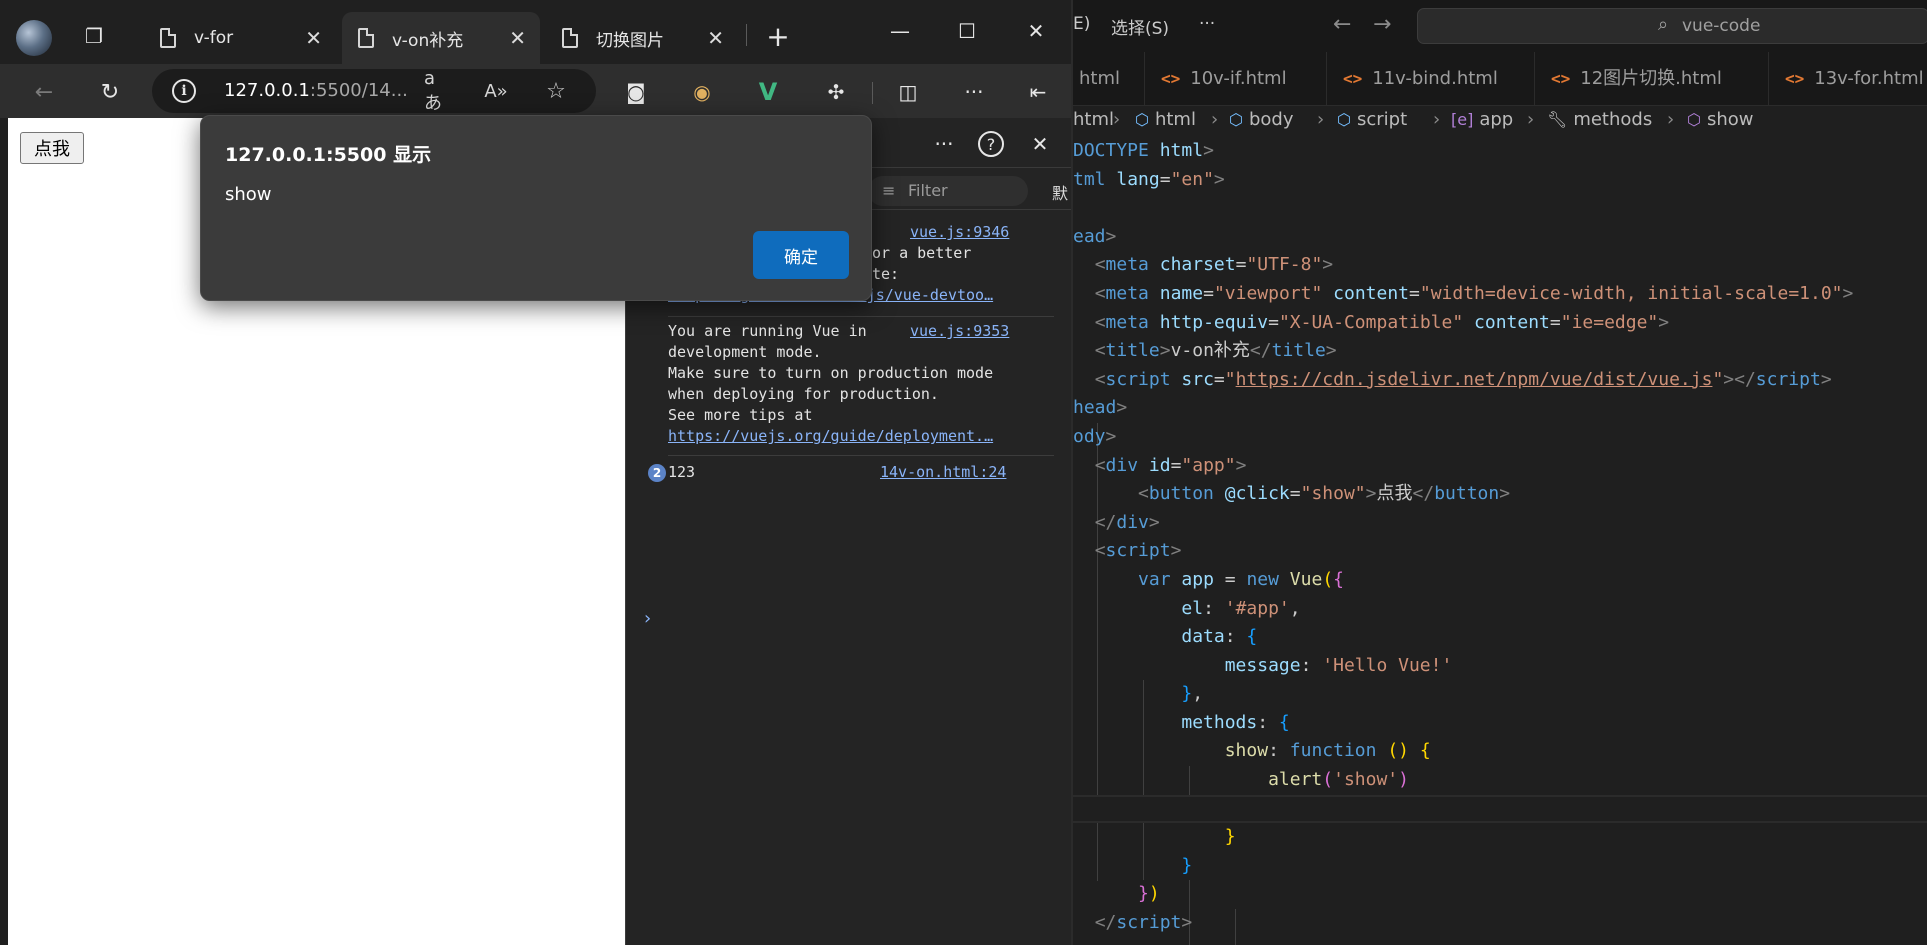 This screenshot has height=945, width=1927. Describe the element at coordinates (974, 92) in the screenshot. I see `more-menu-icon: ···` at that location.